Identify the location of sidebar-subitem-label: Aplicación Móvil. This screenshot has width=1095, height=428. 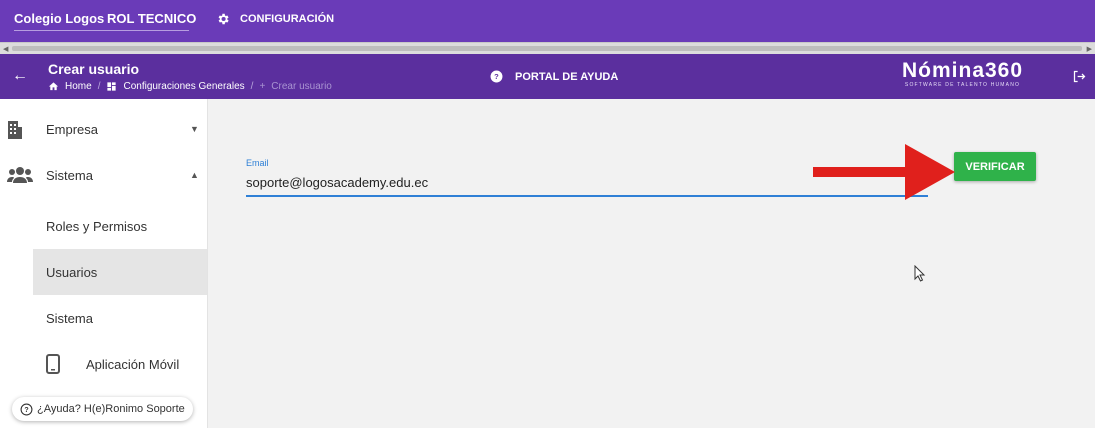
(133, 364).